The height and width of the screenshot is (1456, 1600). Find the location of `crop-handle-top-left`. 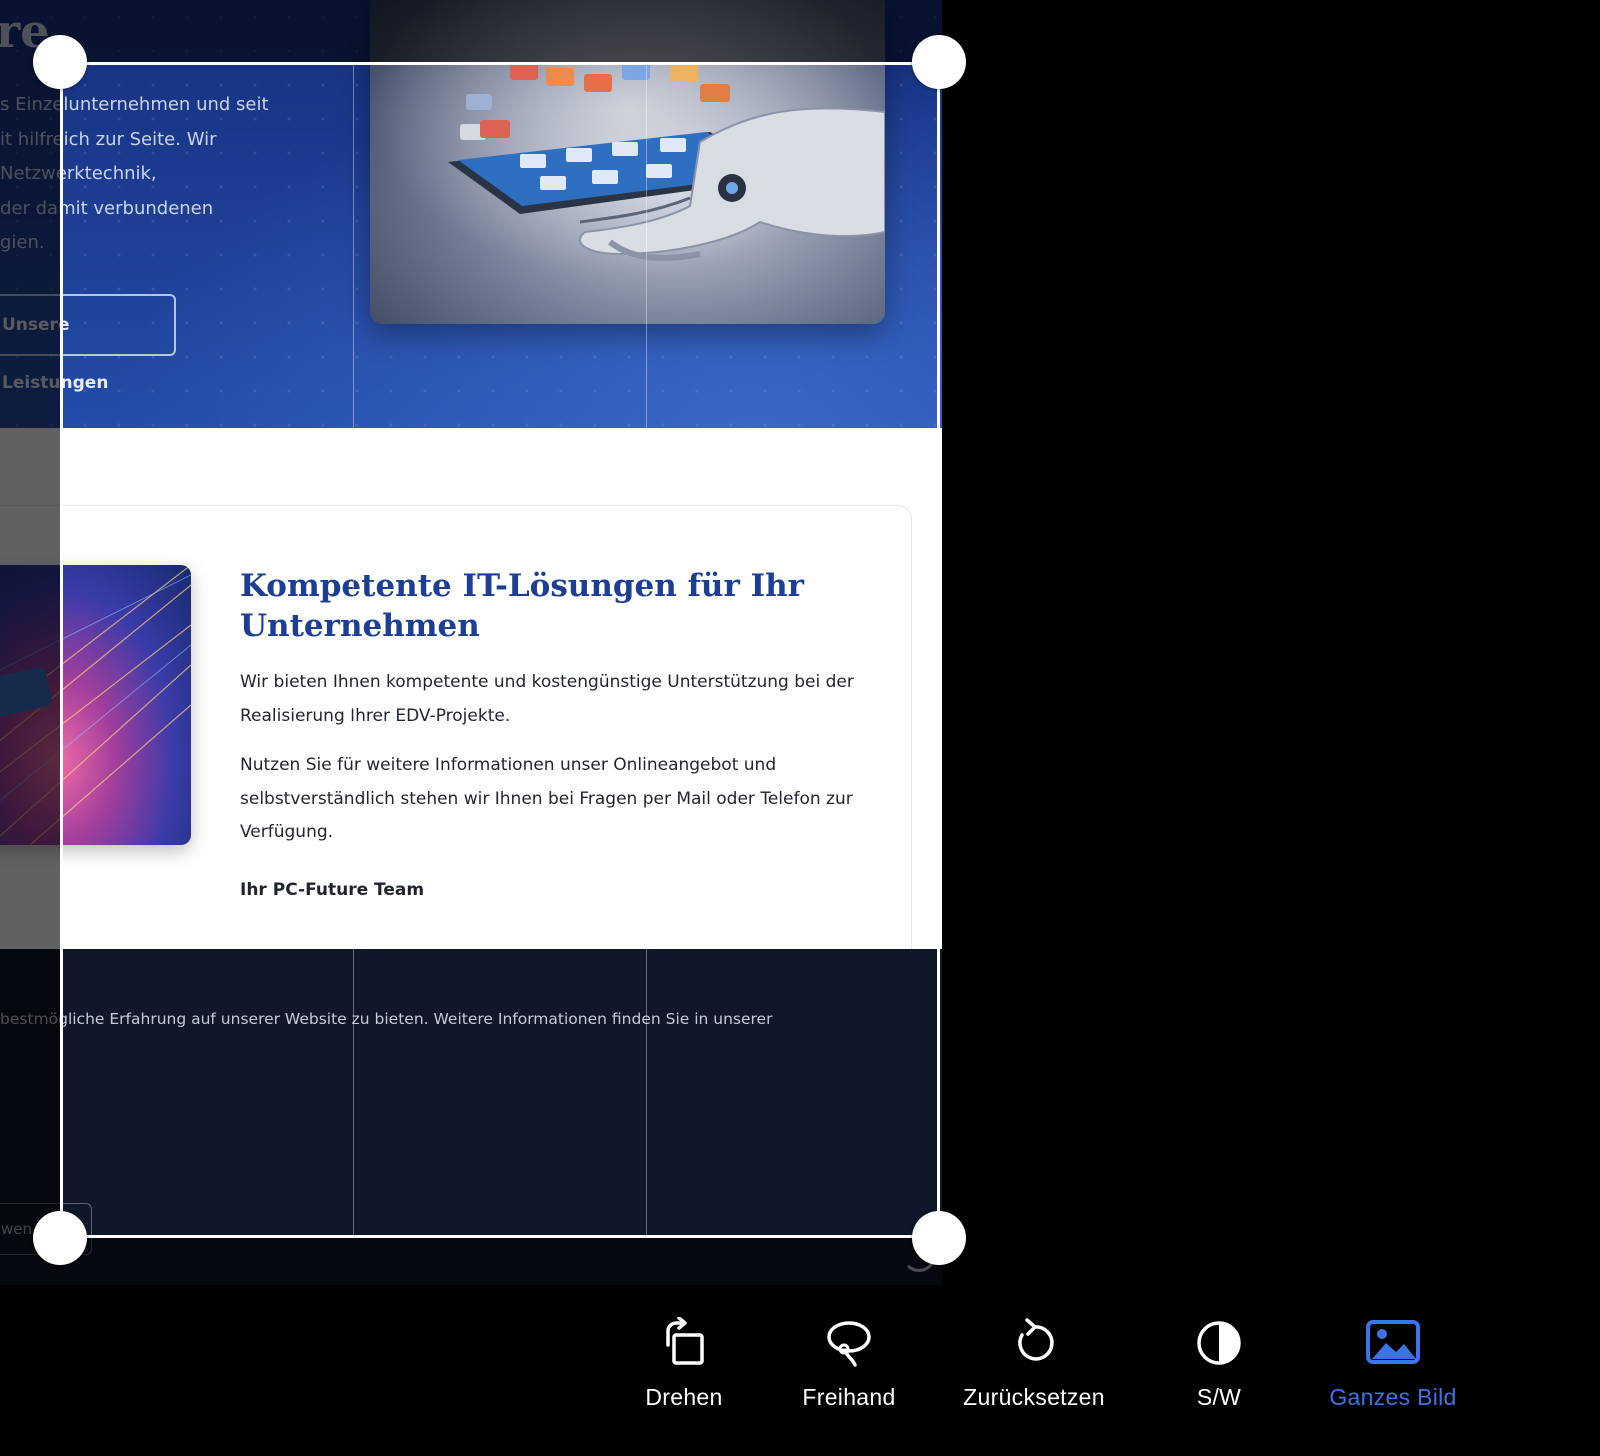

crop-handle-top-left is located at coordinates (60, 62).